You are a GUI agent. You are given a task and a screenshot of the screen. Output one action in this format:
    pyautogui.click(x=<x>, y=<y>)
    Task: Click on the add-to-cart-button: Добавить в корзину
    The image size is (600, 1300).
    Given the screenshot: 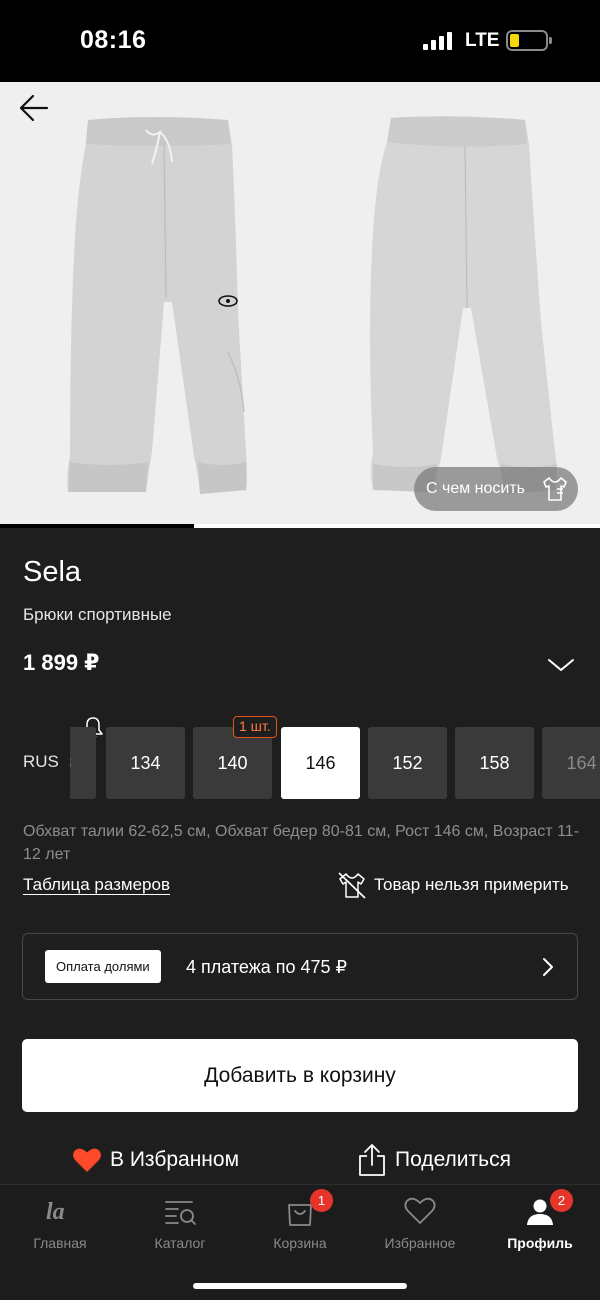 What is the action you would take?
    pyautogui.click(x=300, y=1075)
    